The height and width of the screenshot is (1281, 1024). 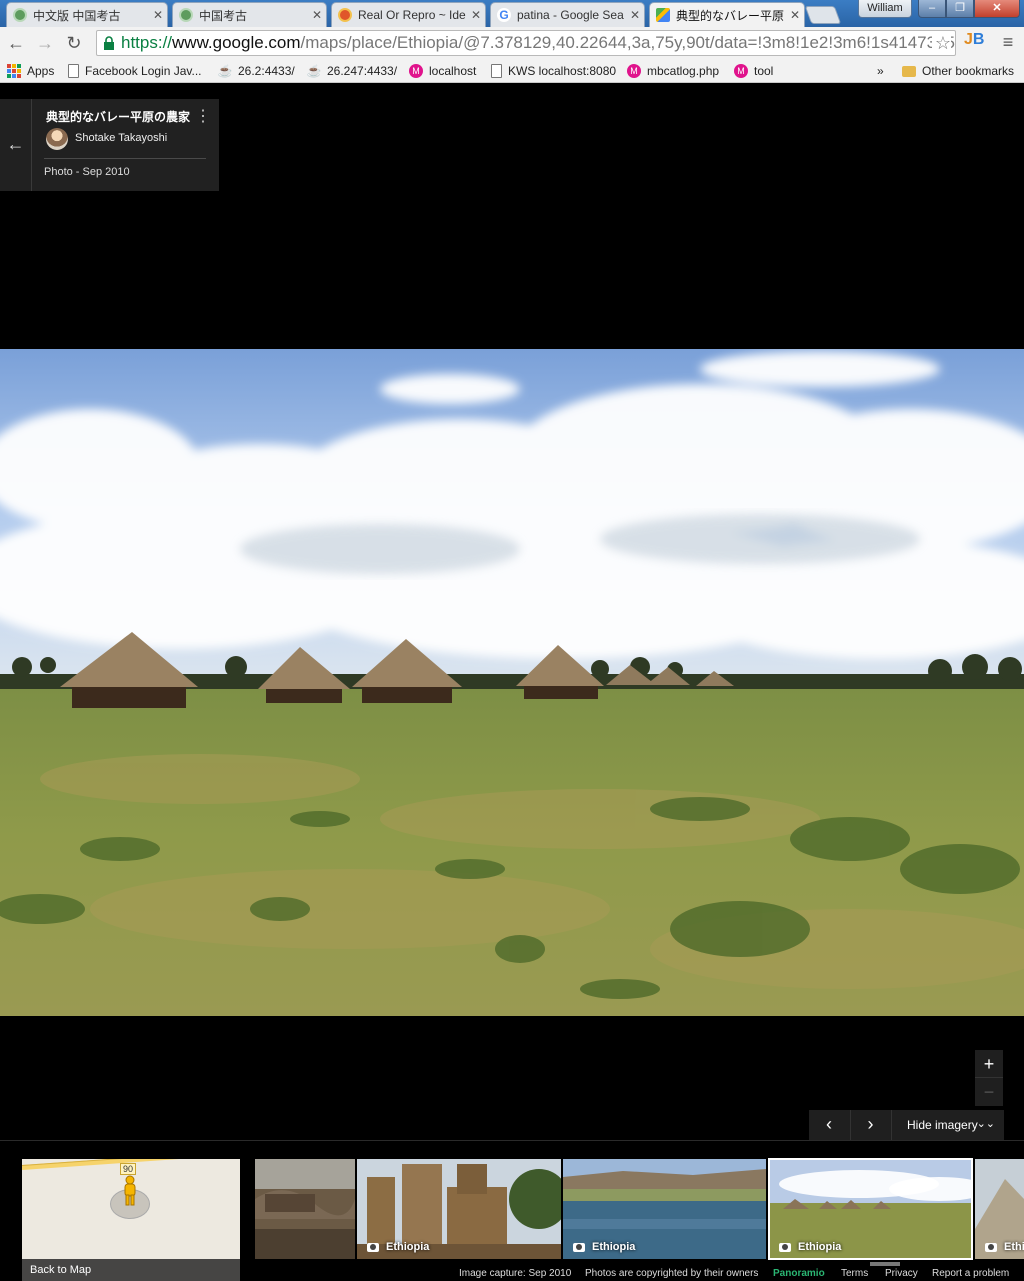 What do you see at coordinates (453, 71) in the screenshot?
I see `bookmark-label: localhost` at bounding box center [453, 71].